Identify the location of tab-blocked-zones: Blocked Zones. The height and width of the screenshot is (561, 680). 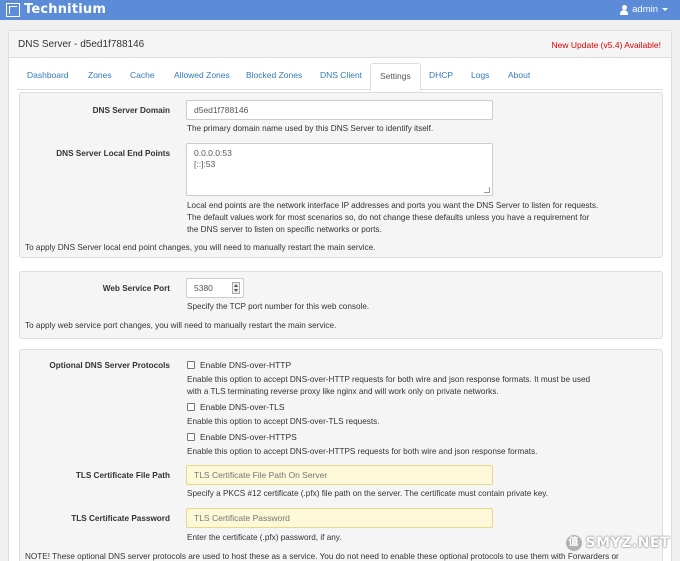
(274, 75).